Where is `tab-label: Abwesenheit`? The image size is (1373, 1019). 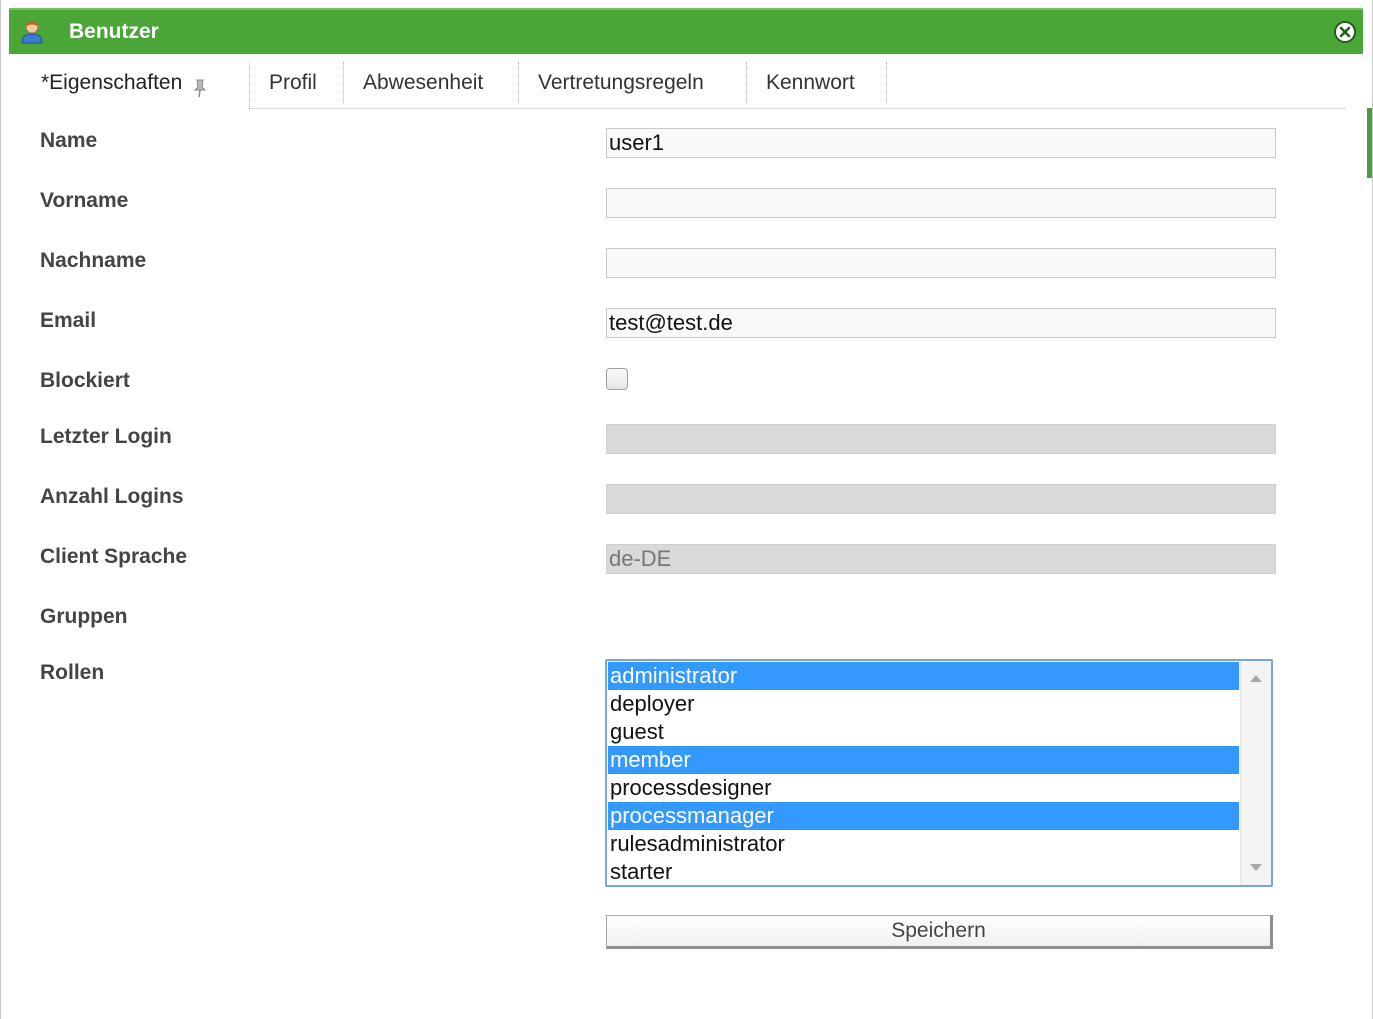
tab-label: Abwesenheit is located at coordinates (423, 82).